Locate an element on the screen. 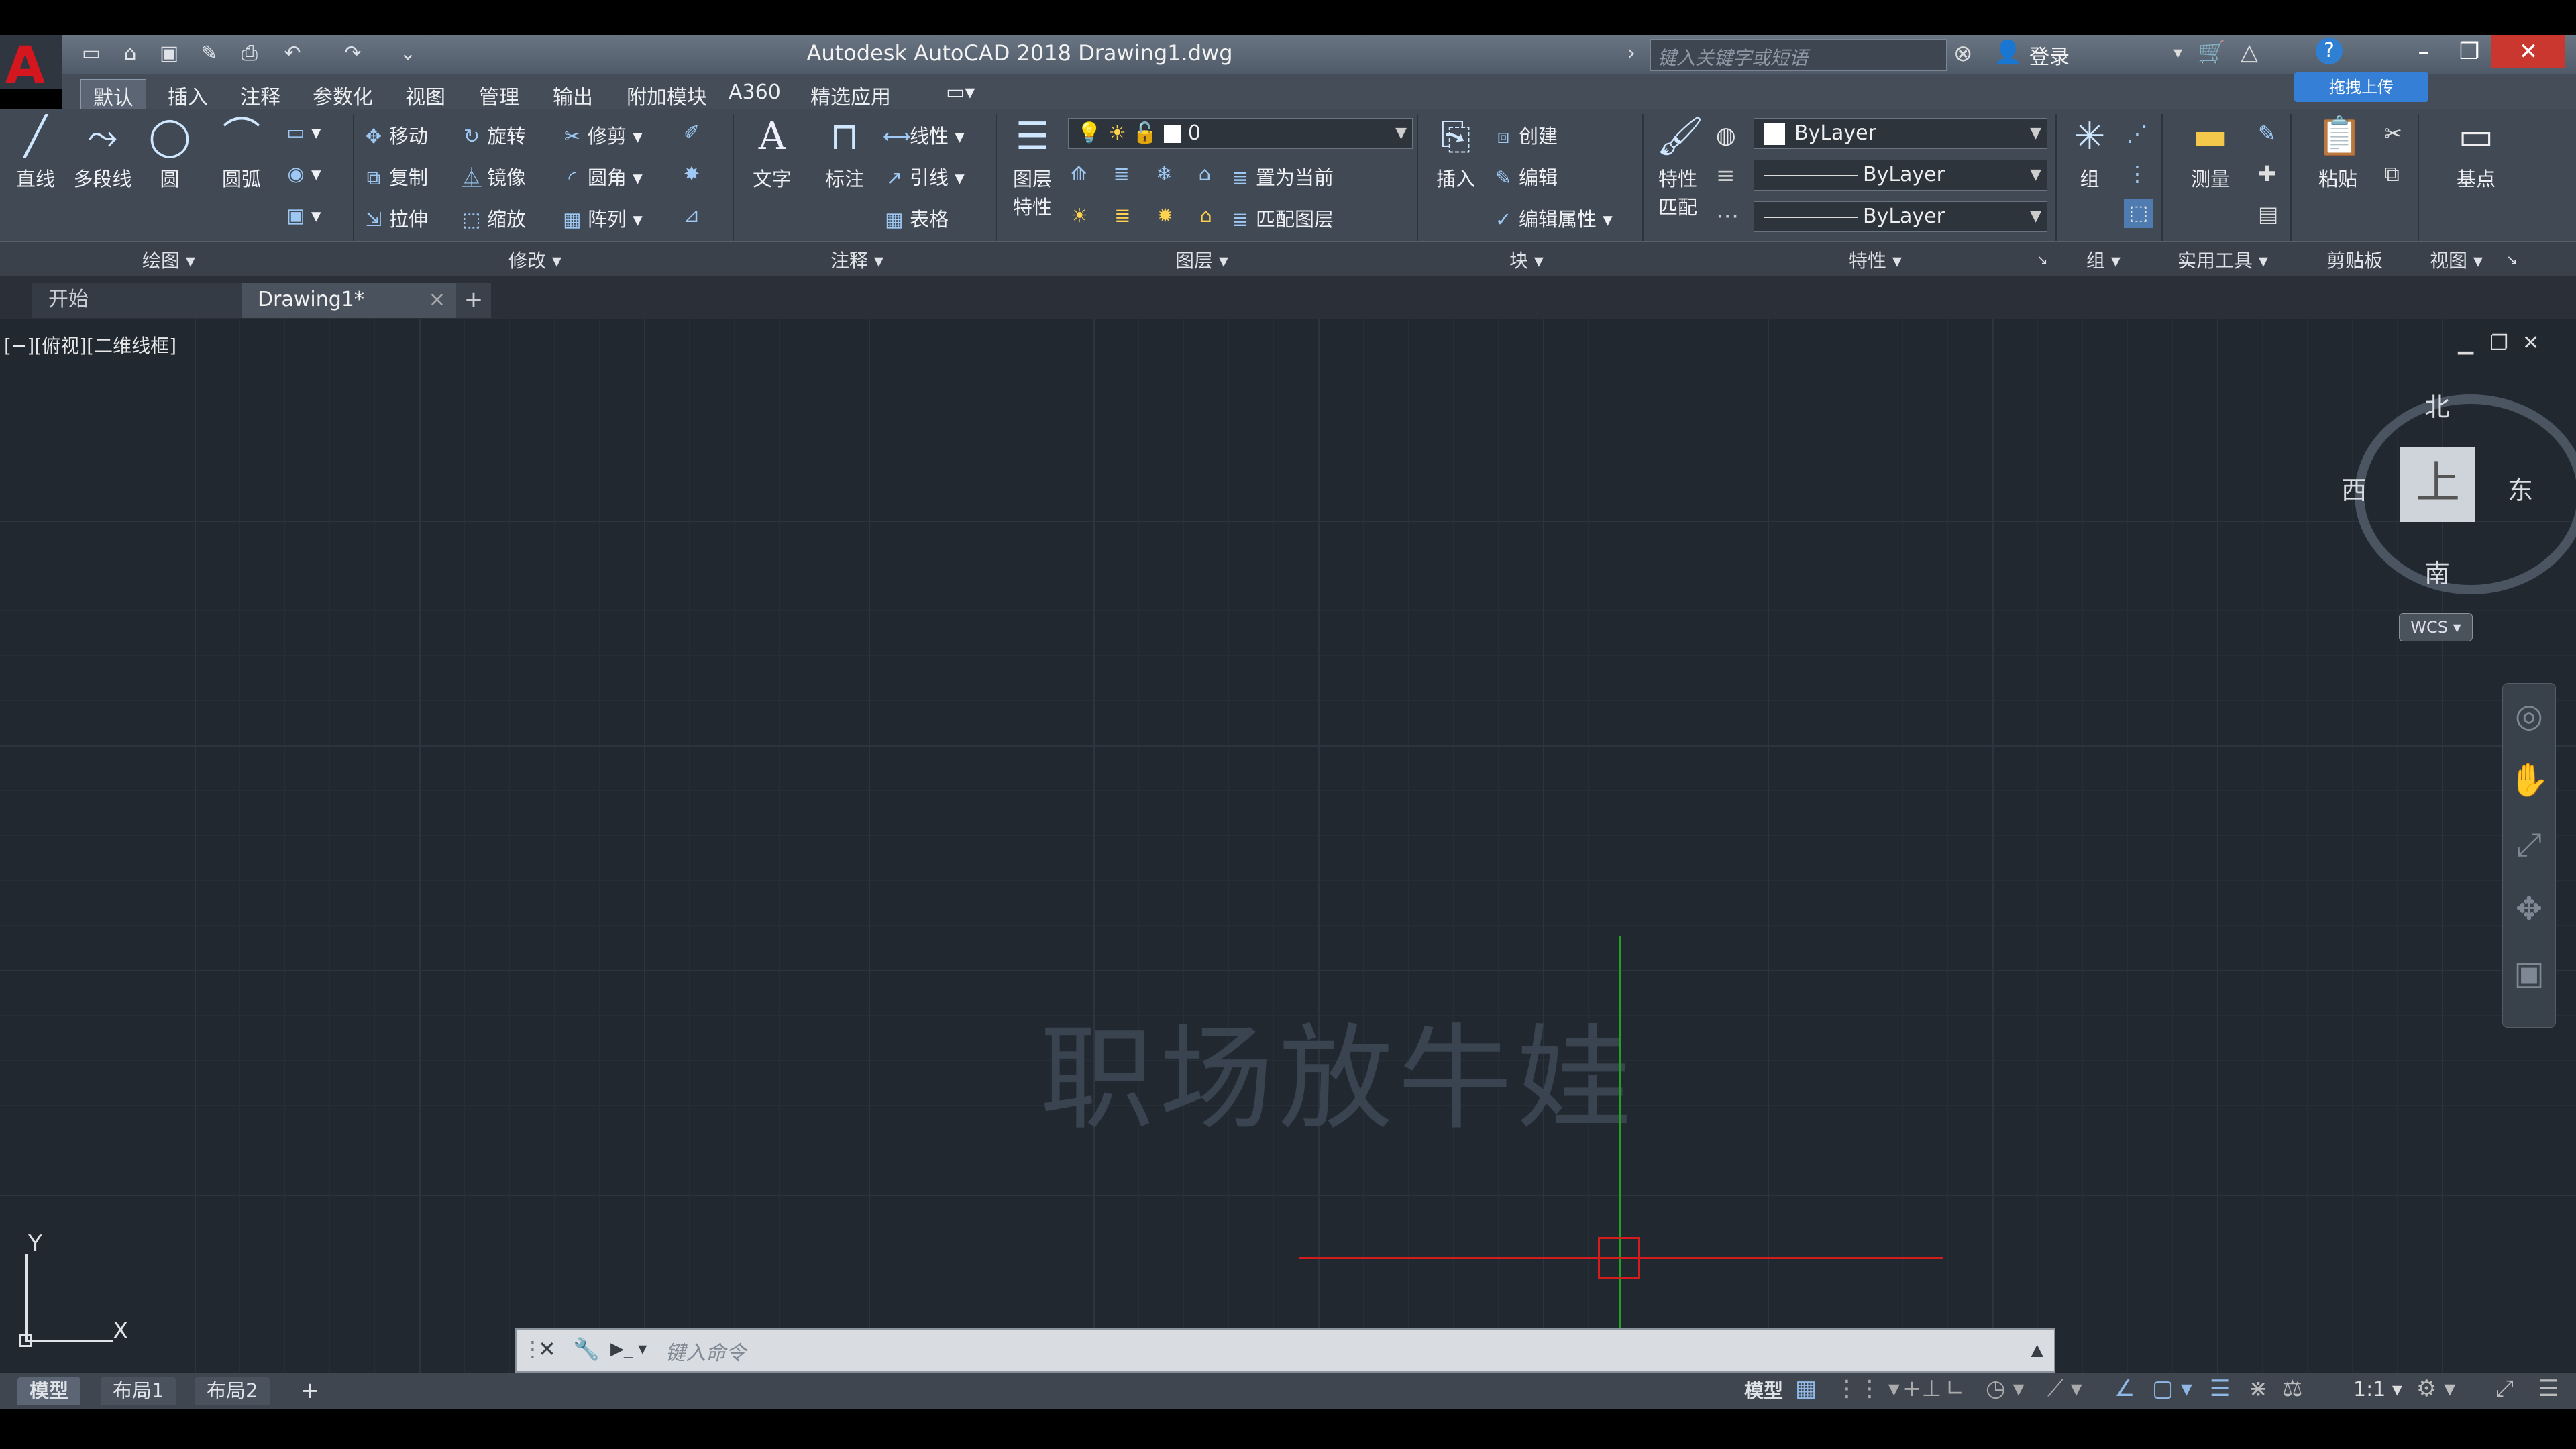  edit-attributes-tool: ✓ 编辑属性 ▾ is located at coordinates (1552, 218).